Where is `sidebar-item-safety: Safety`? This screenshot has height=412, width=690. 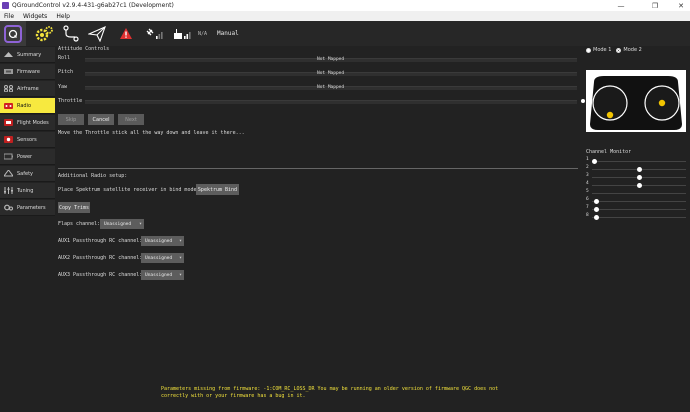
sidebar-item-safety: Safety is located at coordinates (27, 174).